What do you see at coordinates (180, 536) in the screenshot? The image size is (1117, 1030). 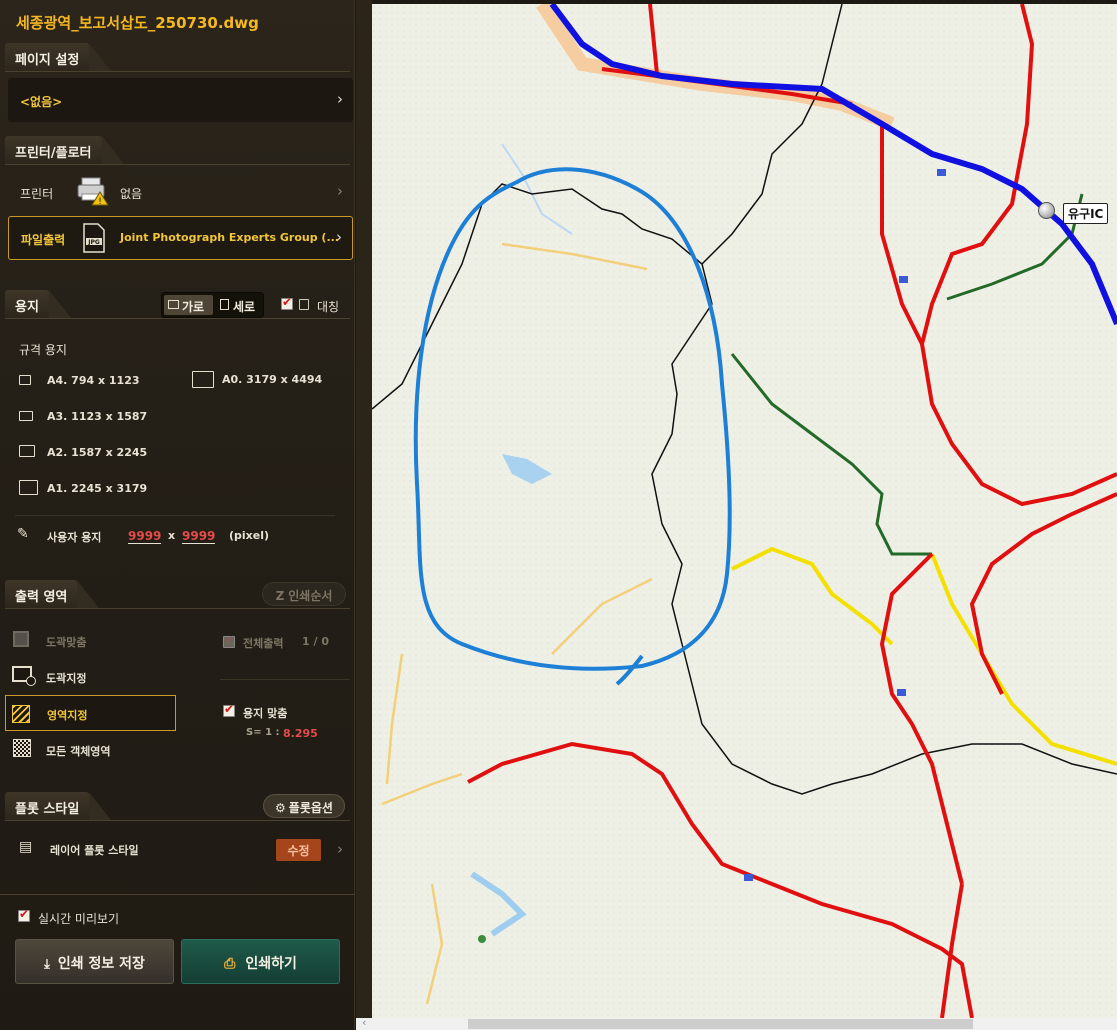 I see `custom-paper-row: ✎ 사용자 용지 9999 x 9999 (pixel)` at bounding box center [180, 536].